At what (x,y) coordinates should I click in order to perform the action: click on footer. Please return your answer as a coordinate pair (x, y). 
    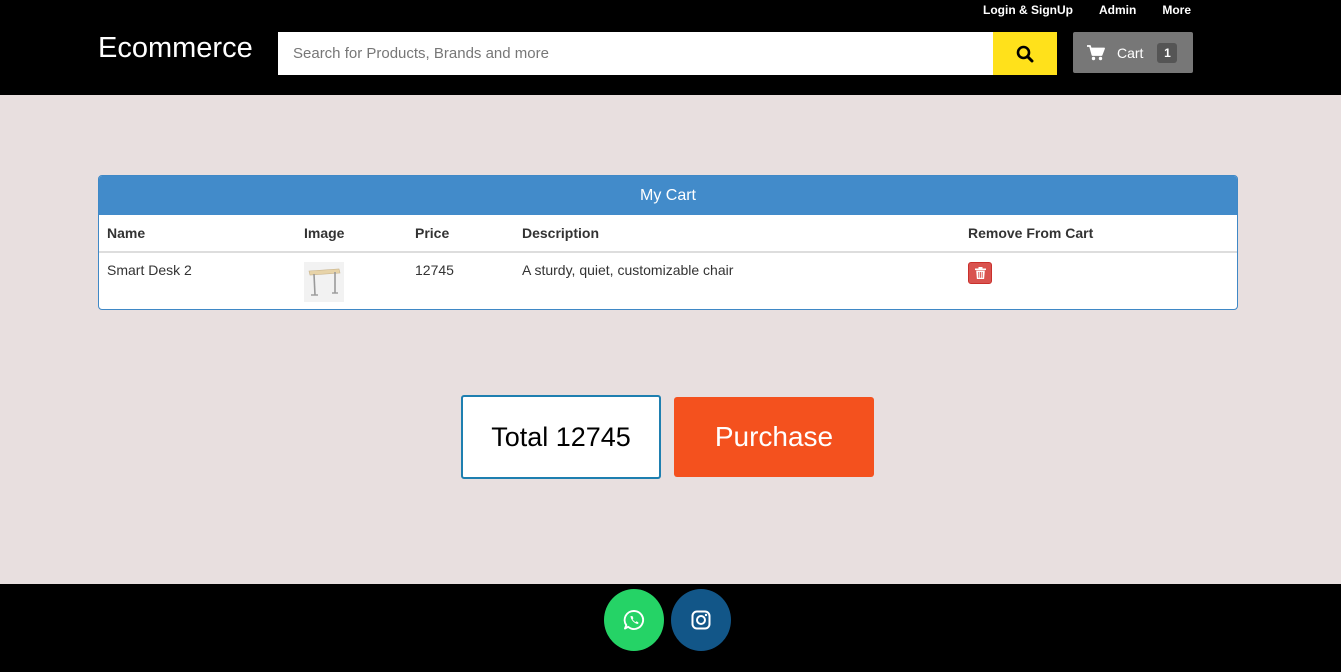
    Looking at the image, I should click on (670, 628).